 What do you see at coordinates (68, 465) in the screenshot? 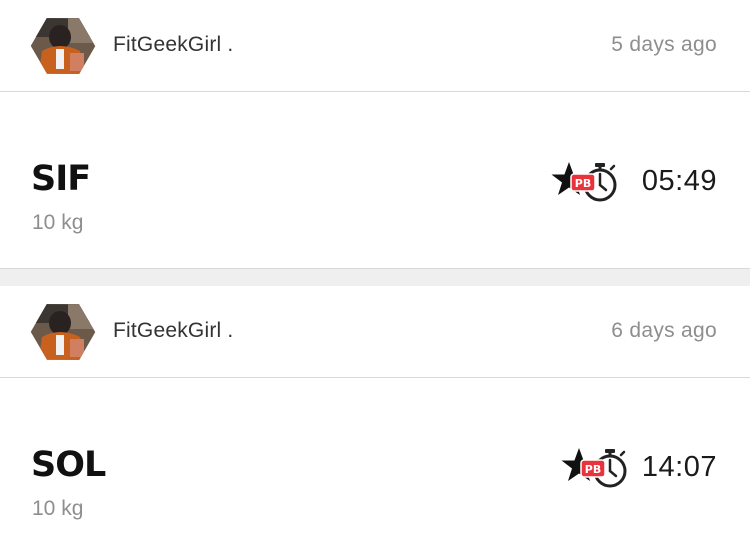
I see `workout-name: SOL` at bounding box center [68, 465].